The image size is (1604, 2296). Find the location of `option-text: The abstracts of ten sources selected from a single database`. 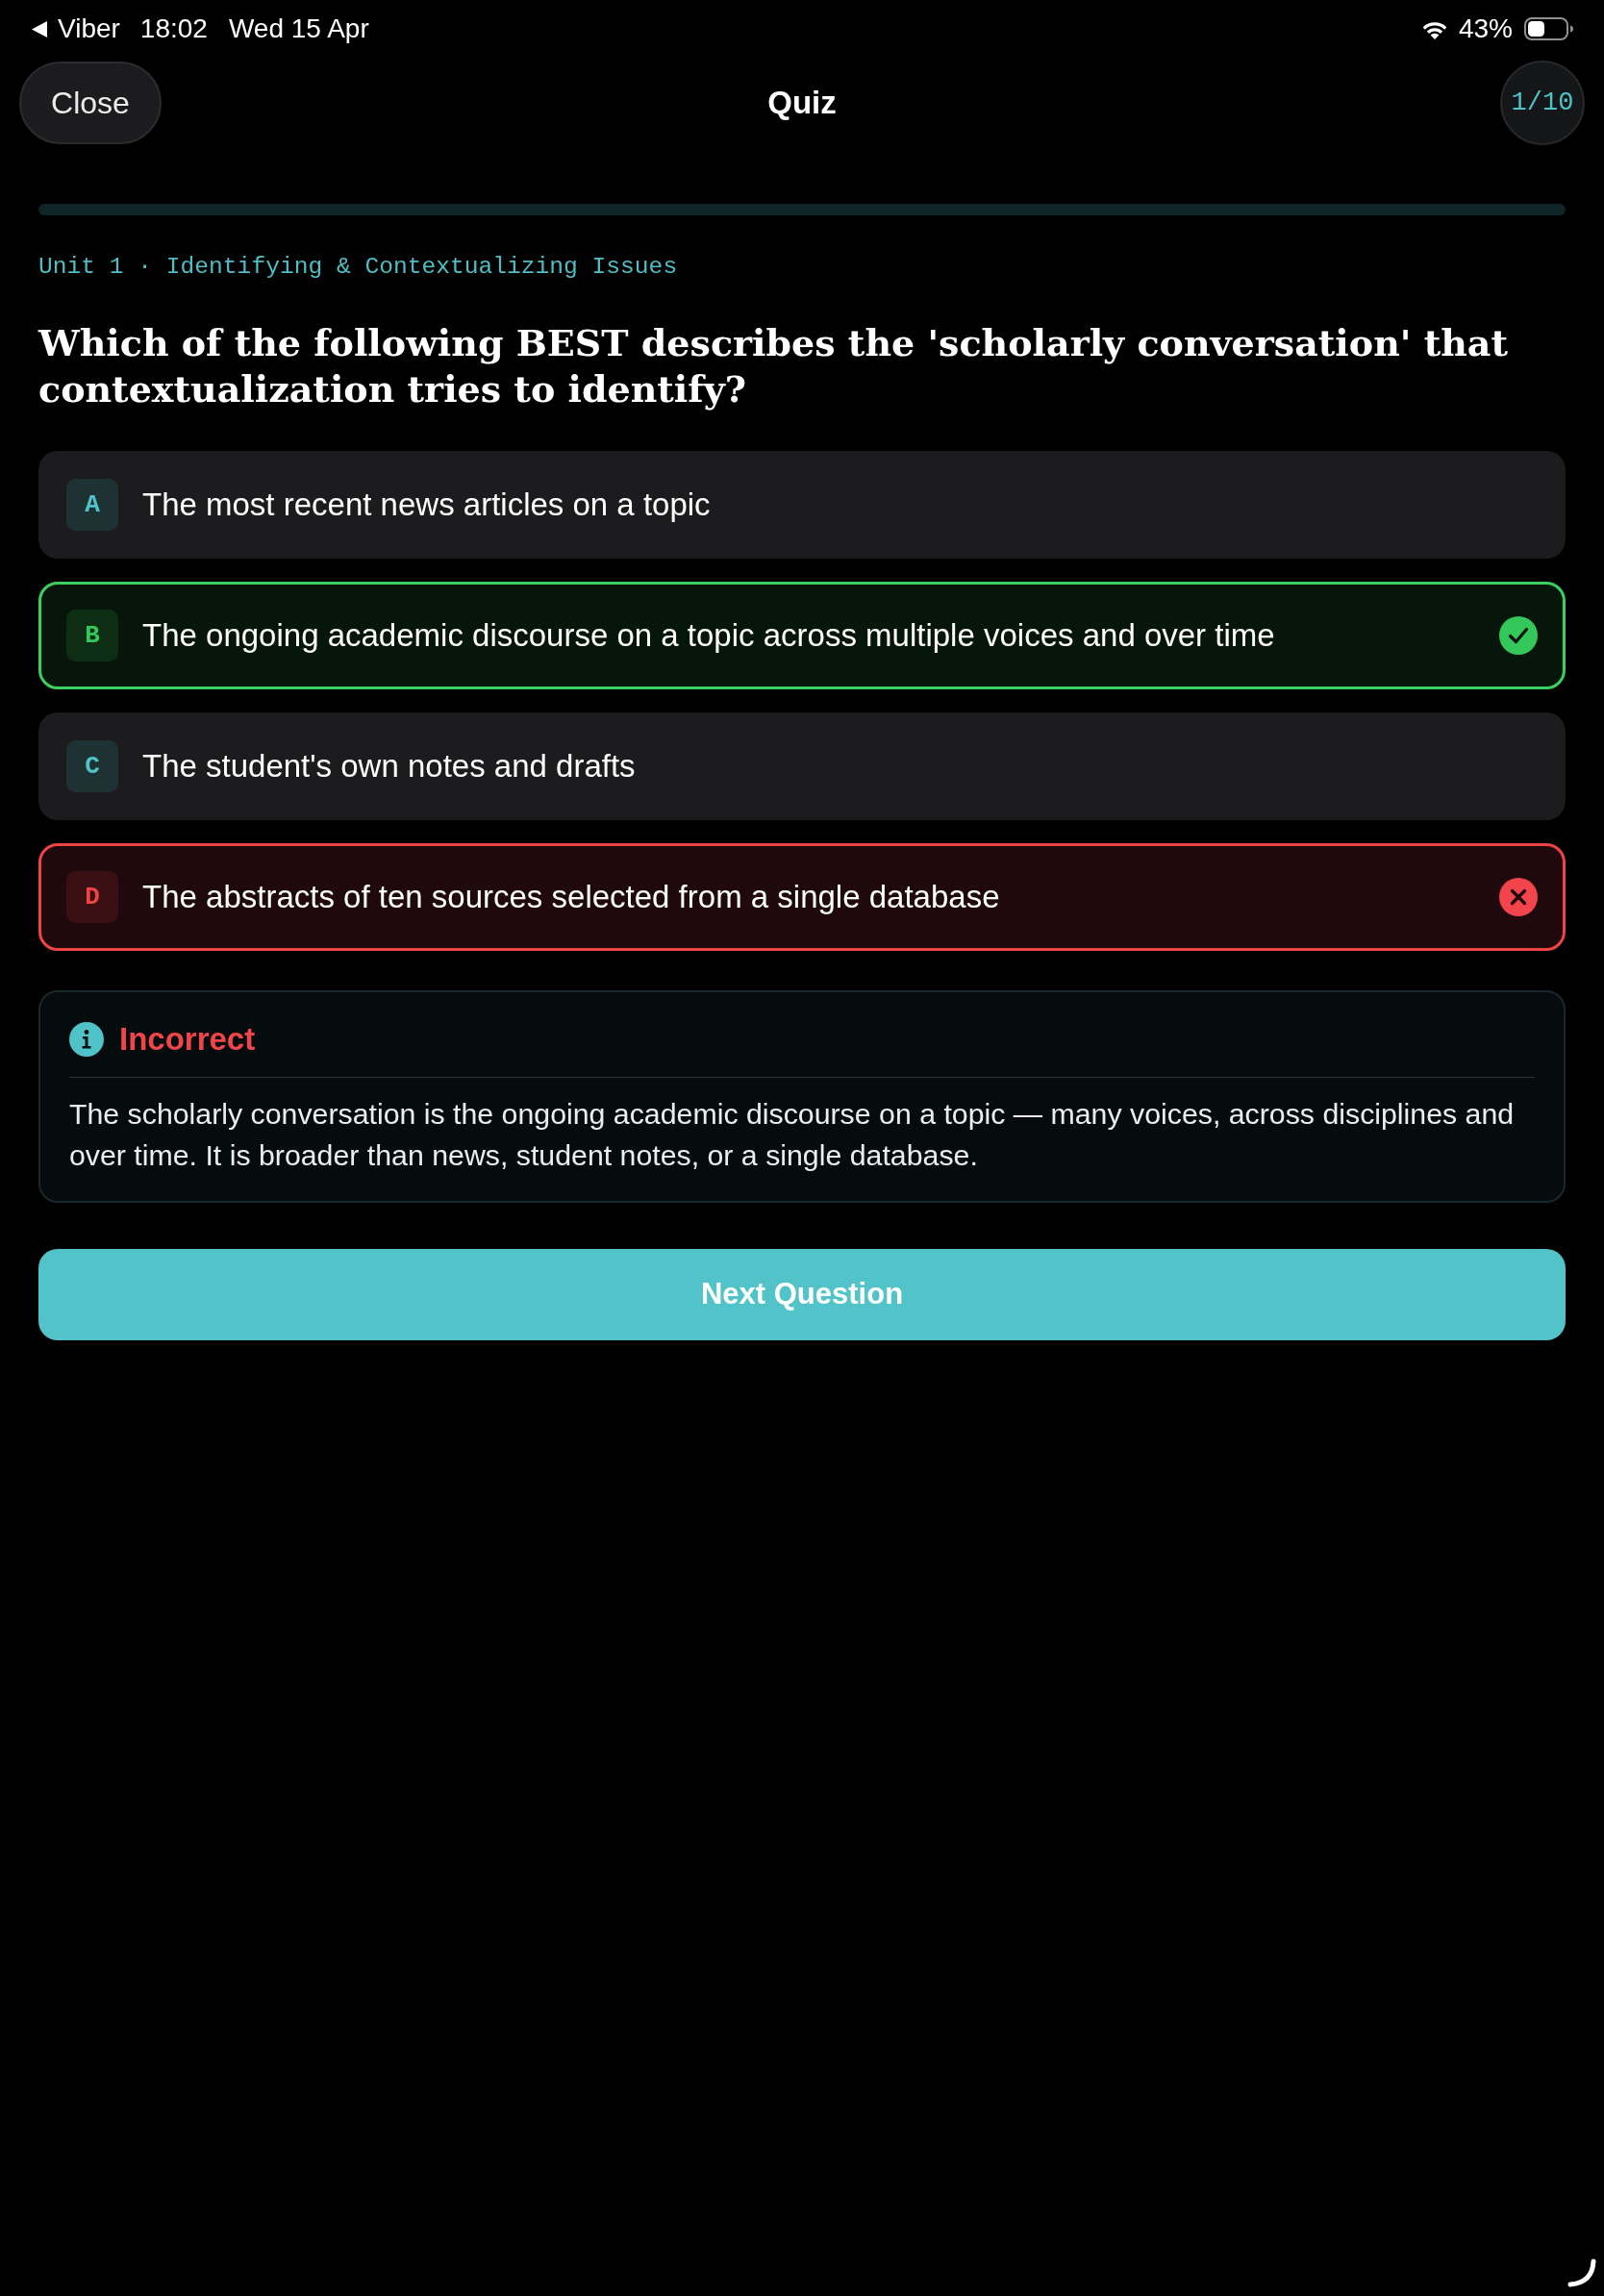

option-text: The abstracts of ten sources selected from a single database is located at coordinates (571, 897).